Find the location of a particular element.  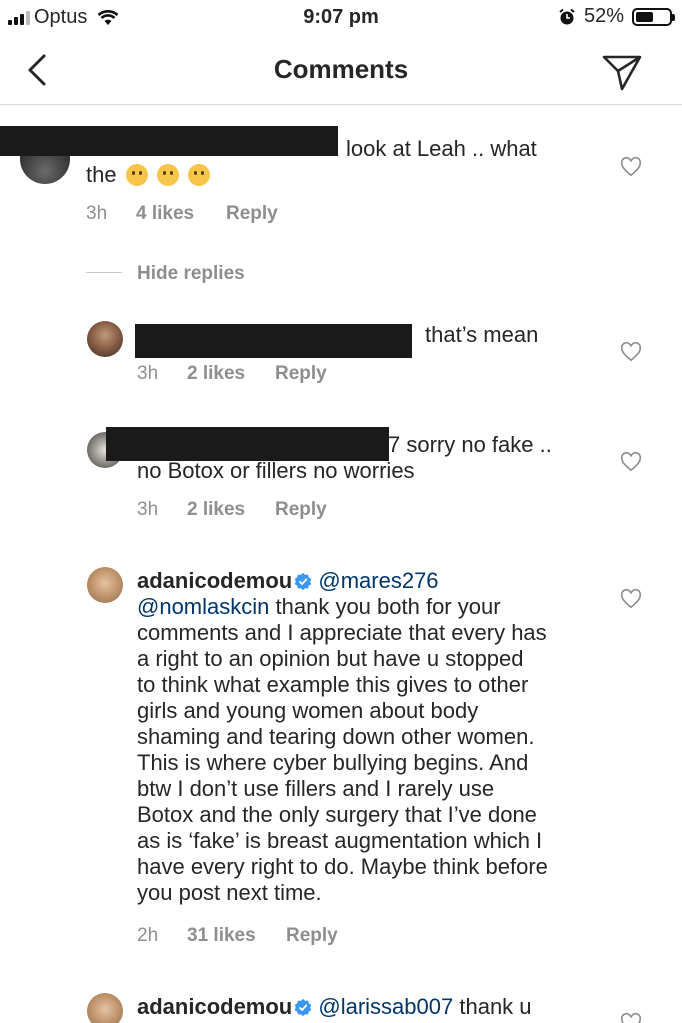

likes-count: 31 likes is located at coordinates (236, 936).